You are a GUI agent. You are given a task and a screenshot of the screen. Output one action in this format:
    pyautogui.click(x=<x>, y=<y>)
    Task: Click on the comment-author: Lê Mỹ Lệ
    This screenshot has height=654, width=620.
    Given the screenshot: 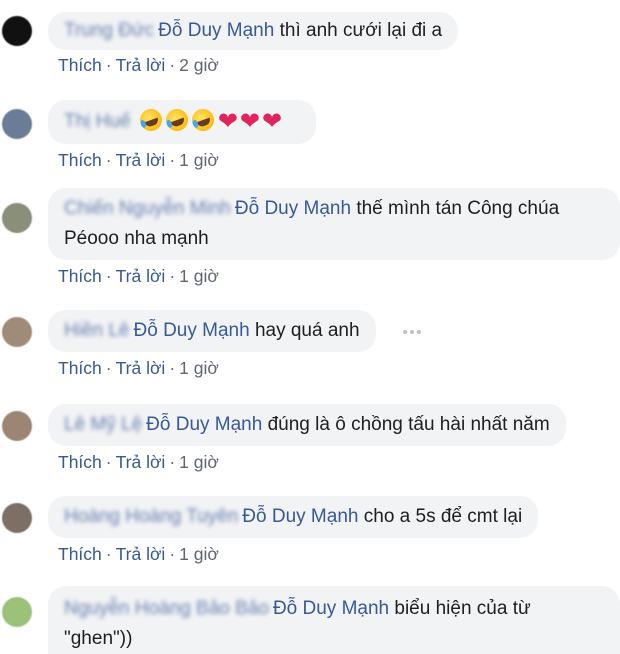 What is the action you would take?
    pyautogui.click(x=103, y=424)
    